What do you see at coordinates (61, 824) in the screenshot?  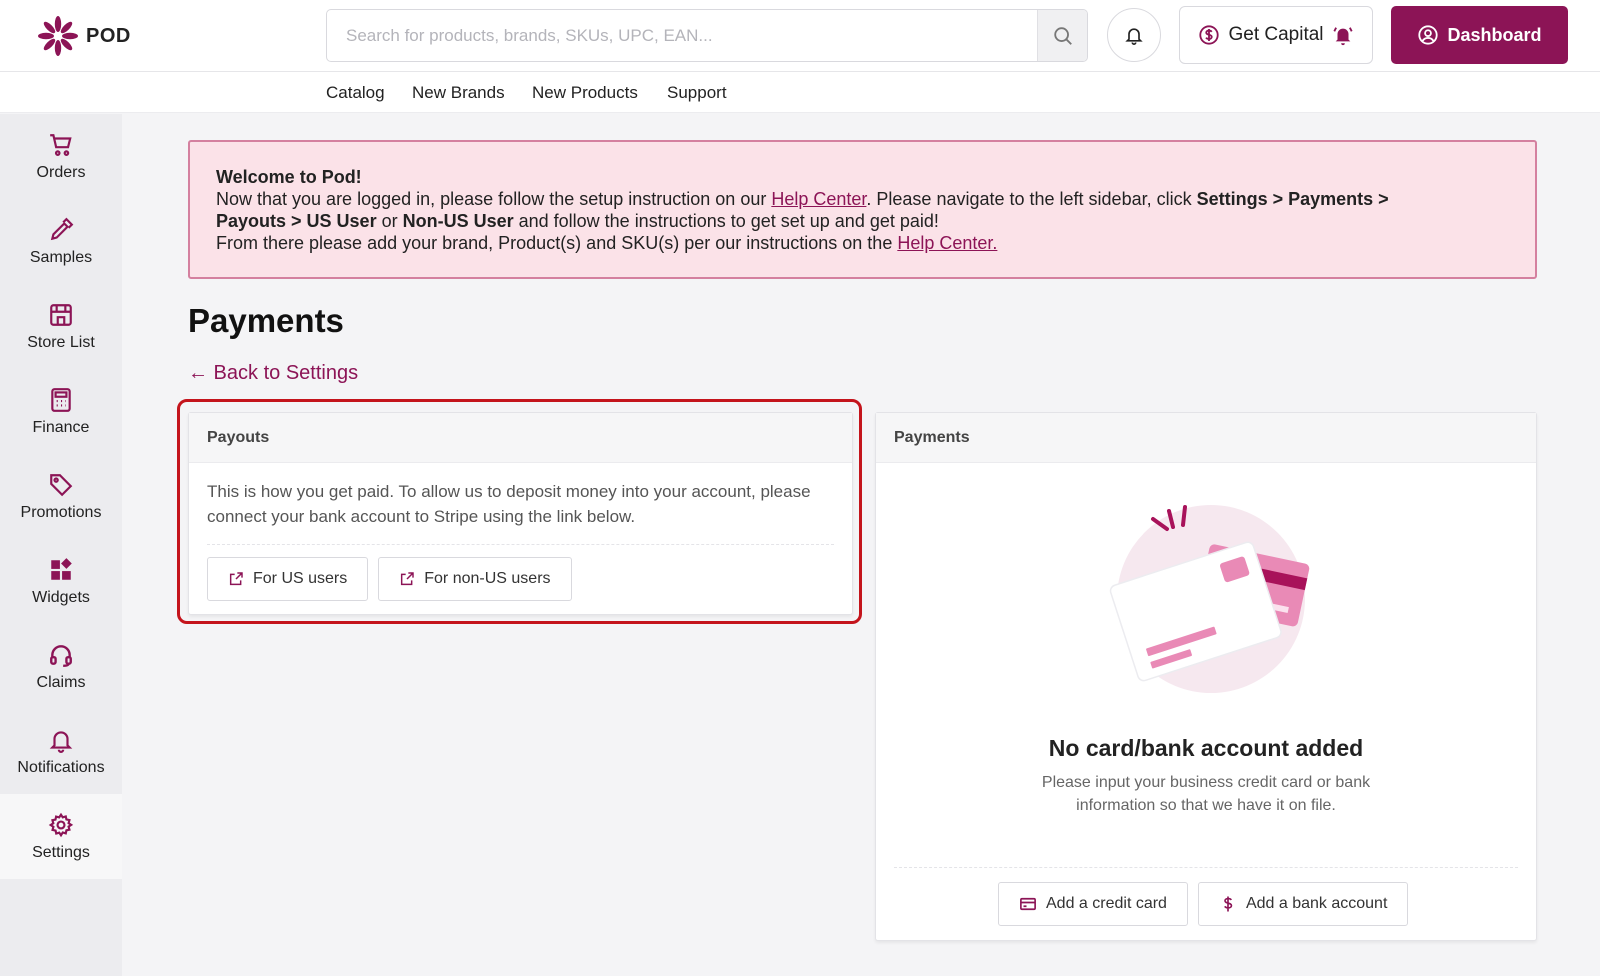 I see `gear-icon` at bounding box center [61, 824].